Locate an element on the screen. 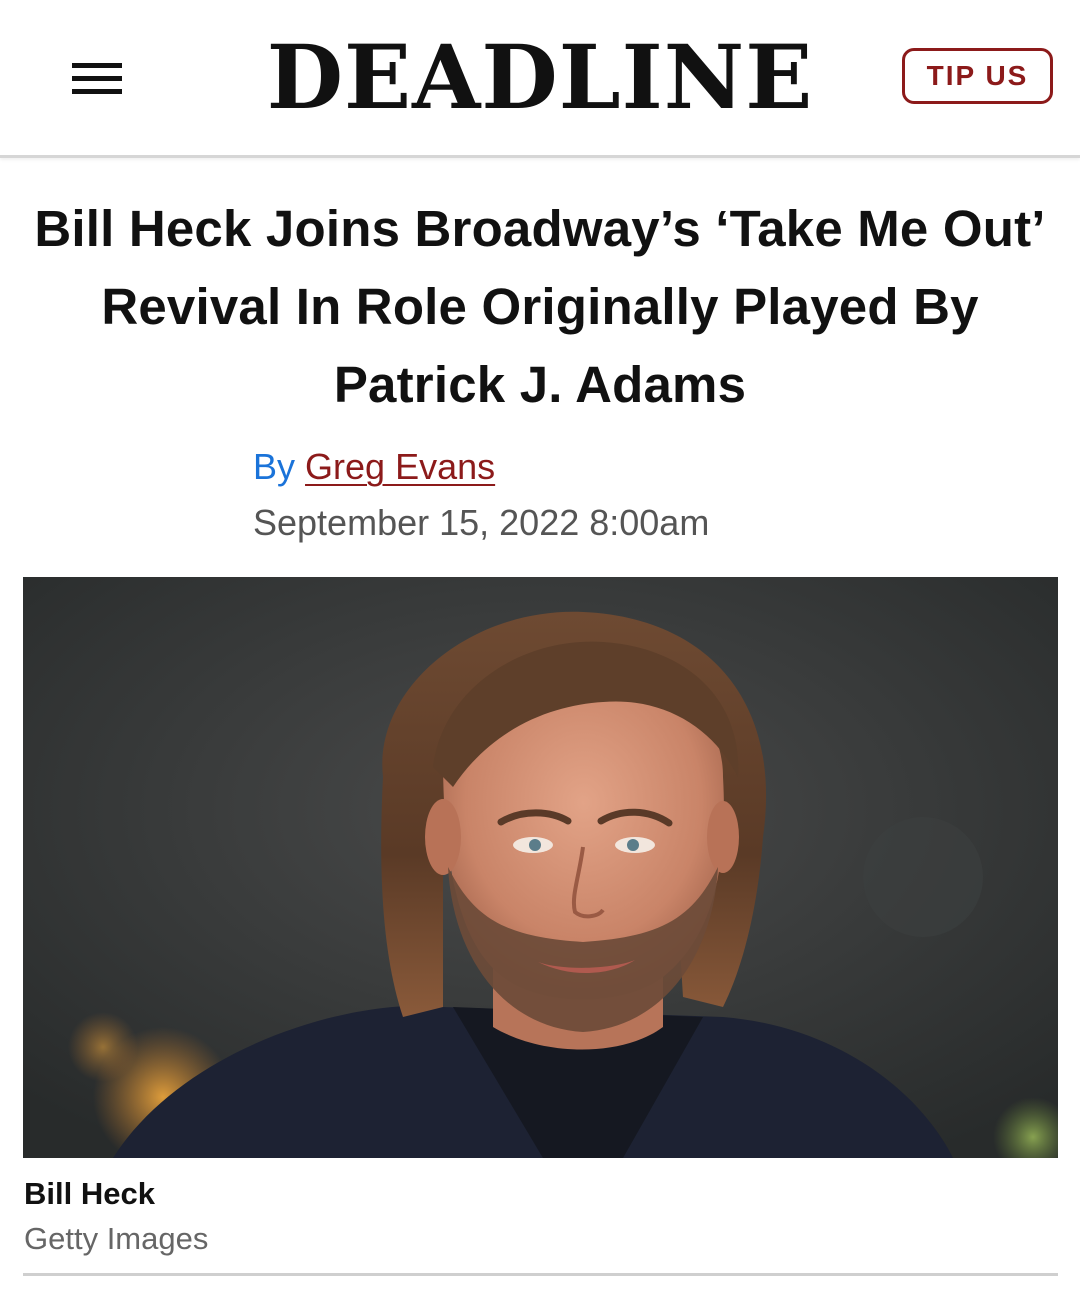  publish-date: September 15, 2022 8:00am is located at coordinates (481, 522).